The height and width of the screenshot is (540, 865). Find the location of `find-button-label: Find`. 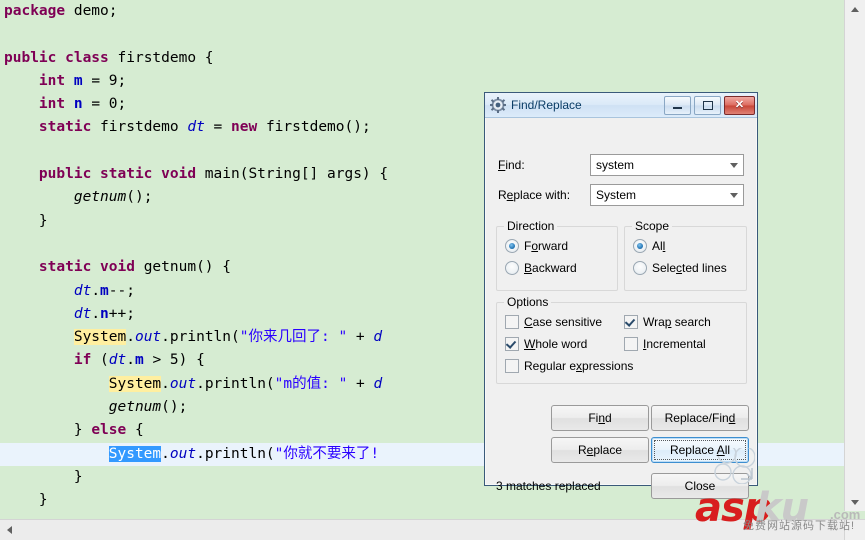

find-button-label: Find is located at coordinates (600, 418).